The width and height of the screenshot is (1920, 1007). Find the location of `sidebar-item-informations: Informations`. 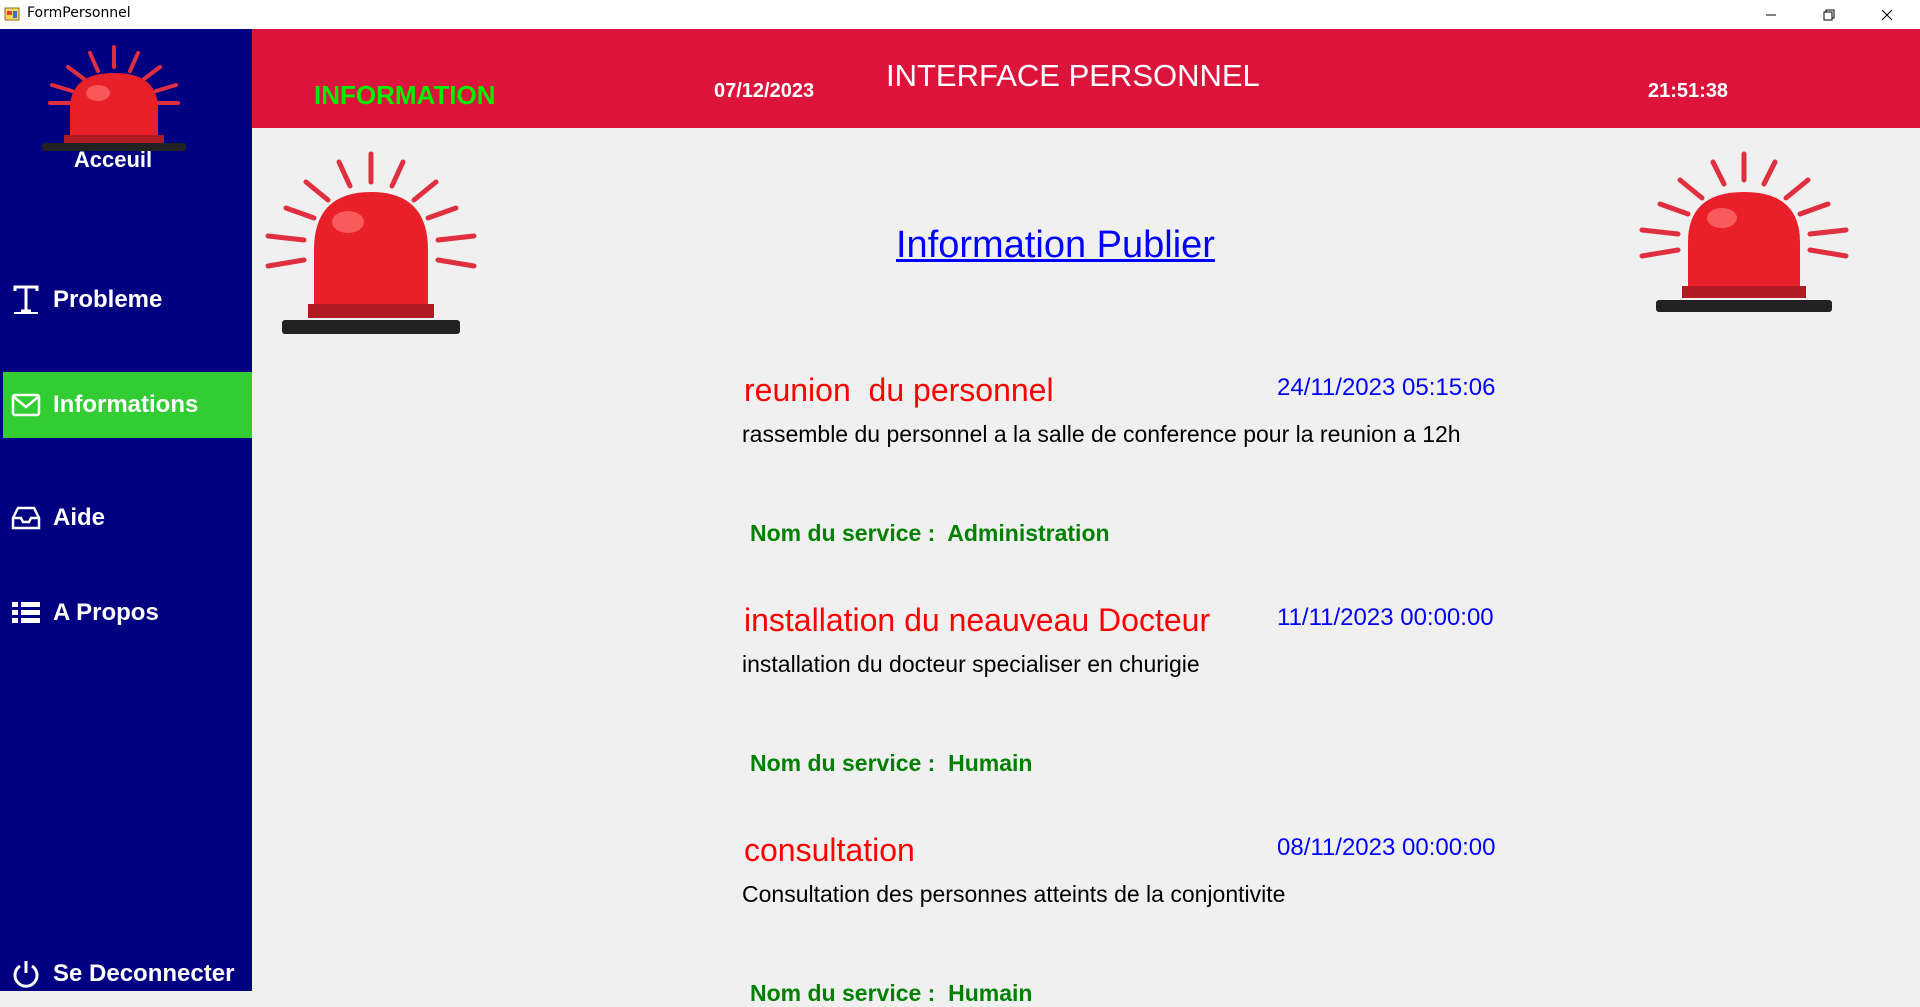

sidebar-item-informations: Informations is located at coordinates (127, 405).